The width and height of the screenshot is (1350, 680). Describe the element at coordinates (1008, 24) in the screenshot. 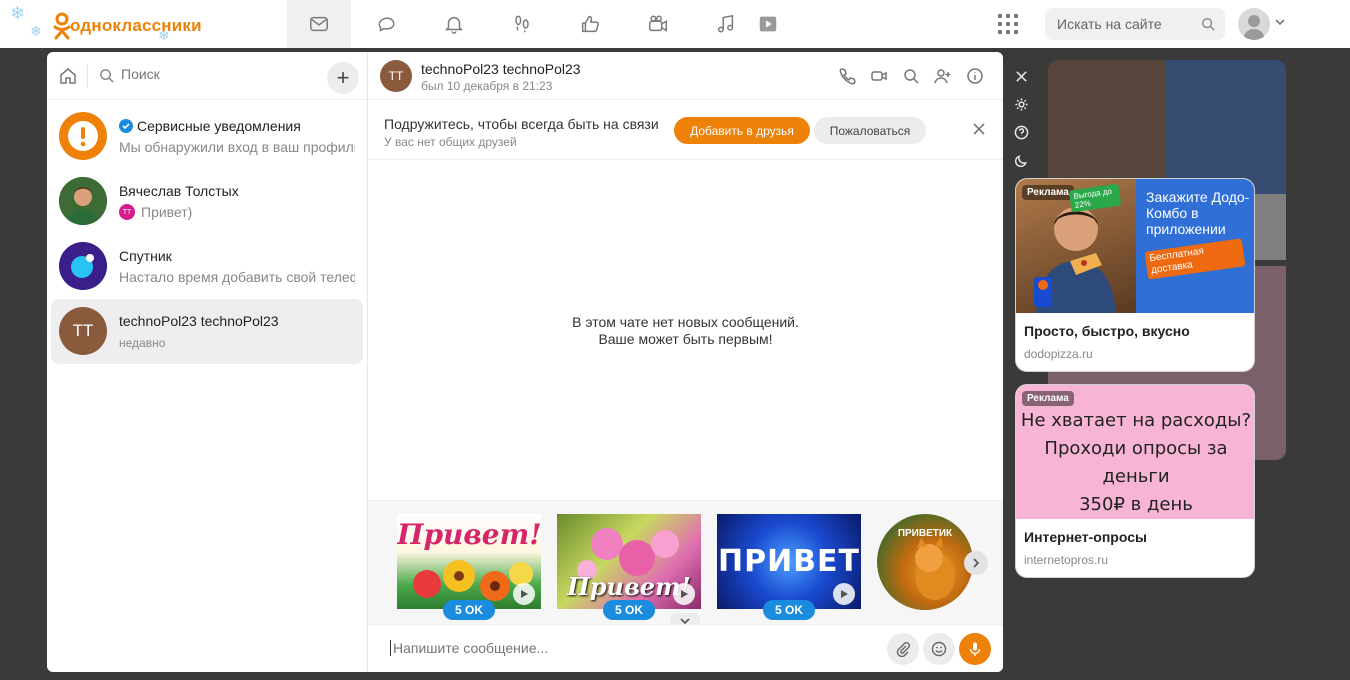

I see `apps-grid-icon` at that location.